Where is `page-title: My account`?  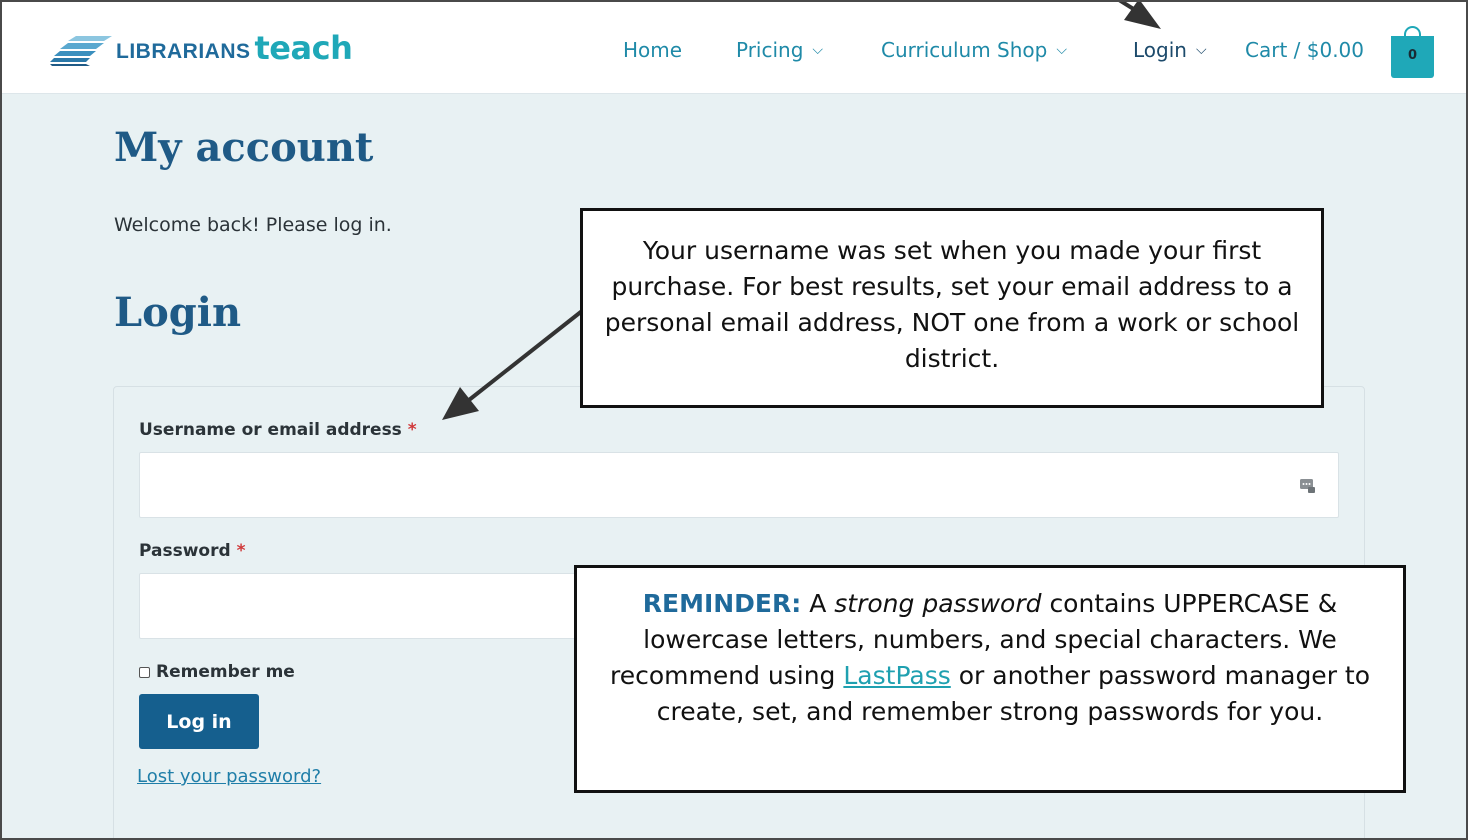 page-title: My account is located at coordinates (244, 147).